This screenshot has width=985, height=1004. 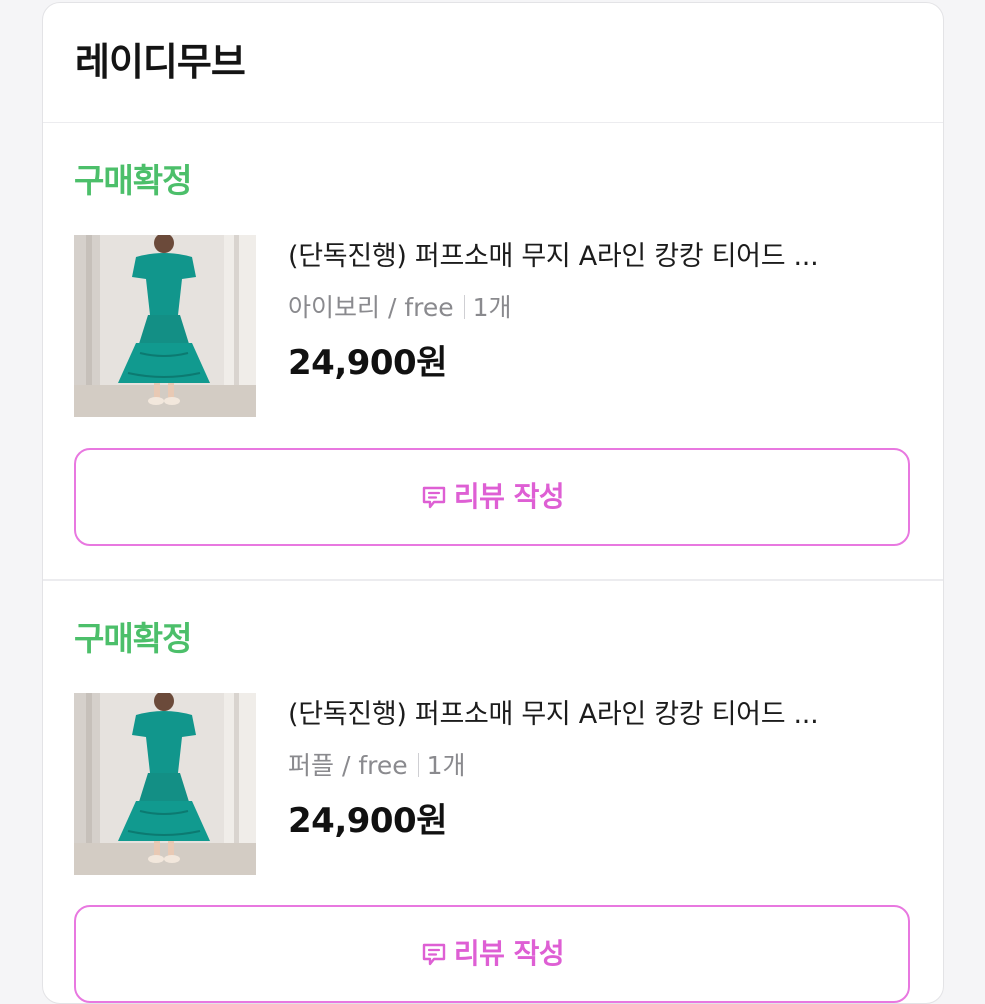 I want to click on product-option: 아이보리 / free 1개, so click(x=400, y=308).